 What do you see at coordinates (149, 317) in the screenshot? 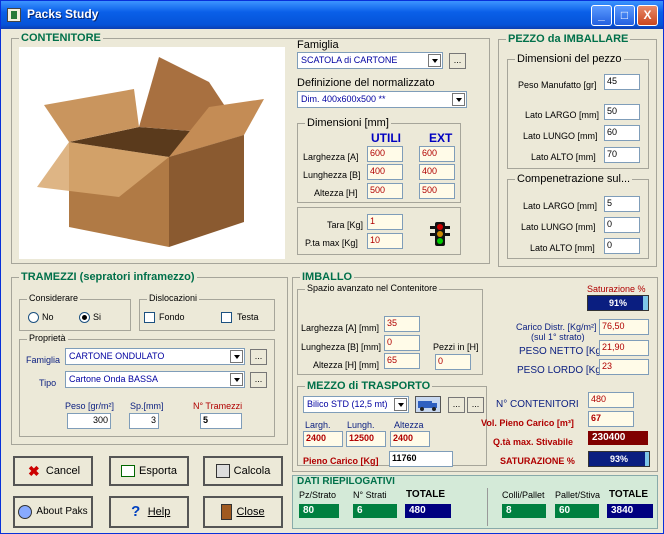
I see `fondo-checkbox` at bounding box center [149, 317].